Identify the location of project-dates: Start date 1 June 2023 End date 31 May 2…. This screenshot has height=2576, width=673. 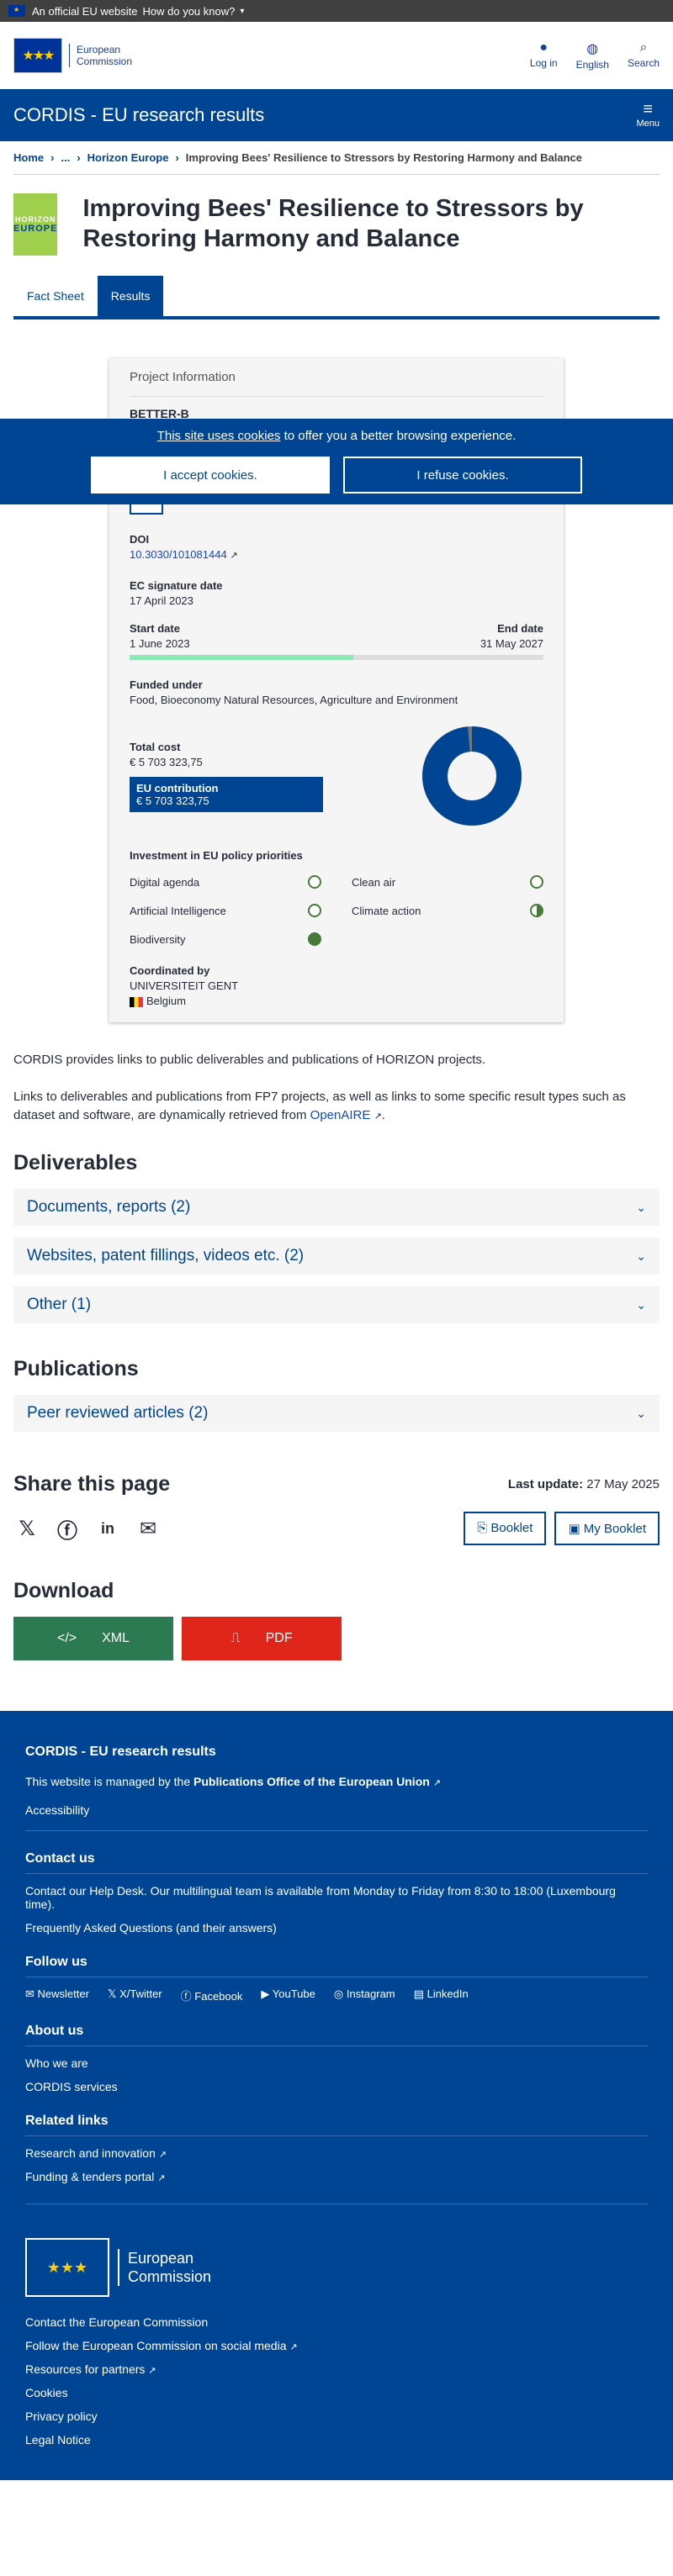
(336, 636).